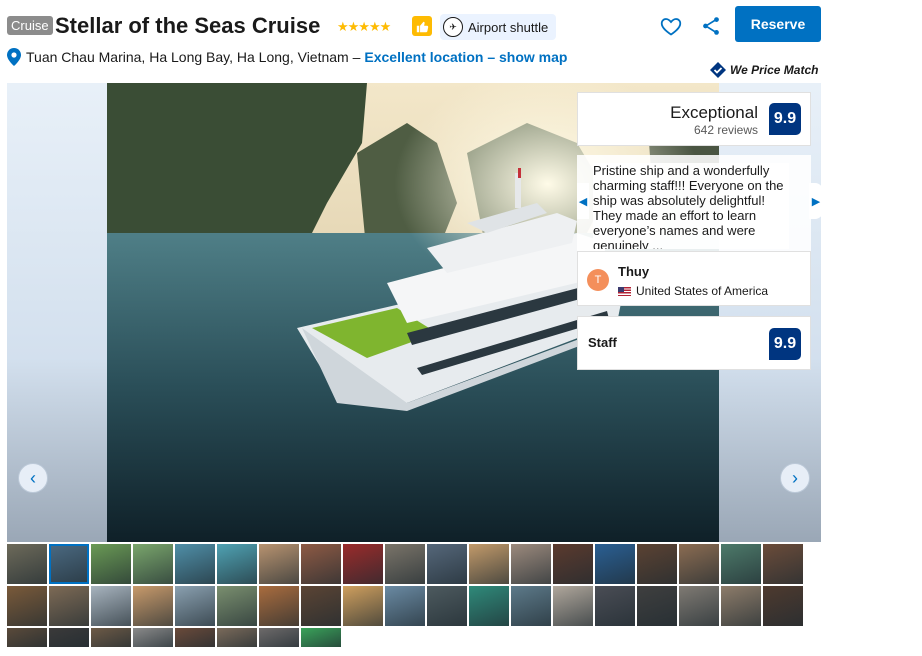 The image size is (922, 656). I want to click on review-count: 642 reviews, so click(725, 130).